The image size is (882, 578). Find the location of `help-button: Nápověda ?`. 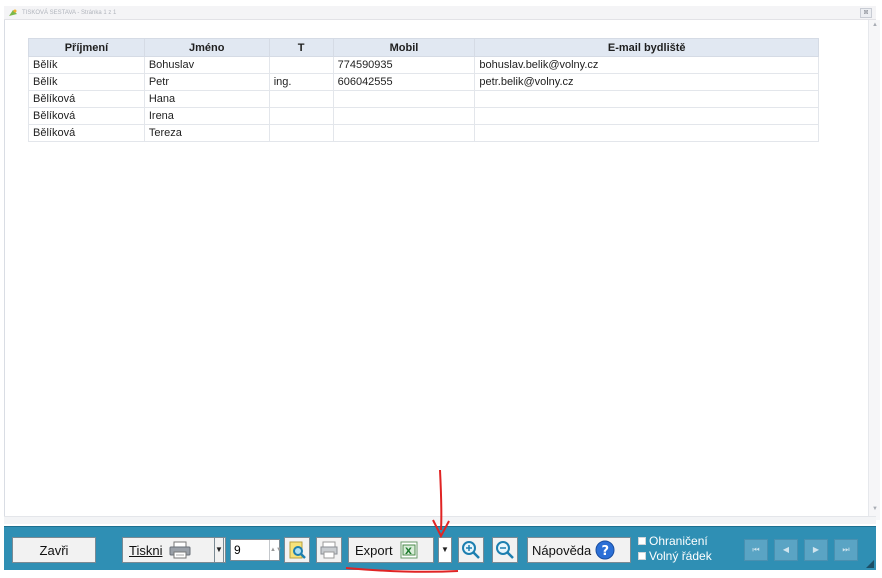

help-button: Nápověda ? is located at coordinates (579, 550).